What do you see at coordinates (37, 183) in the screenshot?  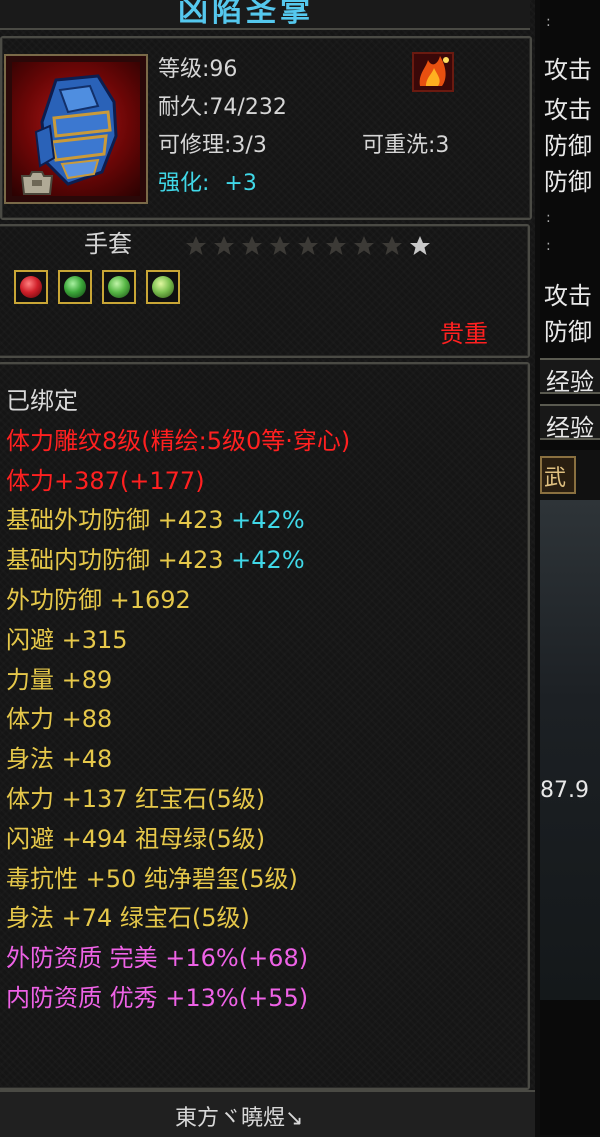 I see `bag-icon` at bounding box center [37, 183].